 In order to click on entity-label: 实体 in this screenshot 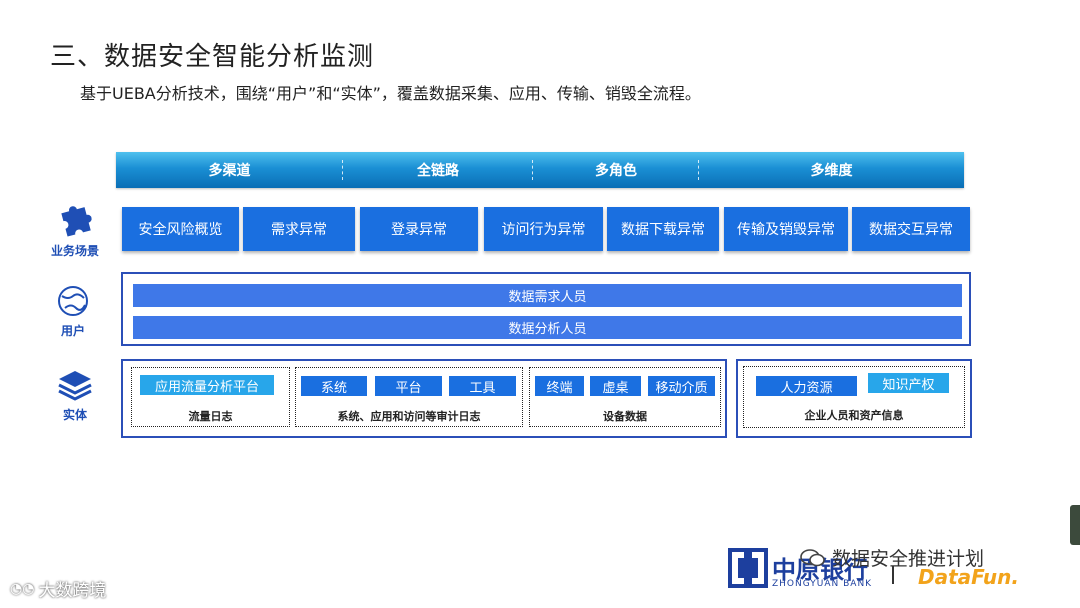, I will do `click(75, 395)`.